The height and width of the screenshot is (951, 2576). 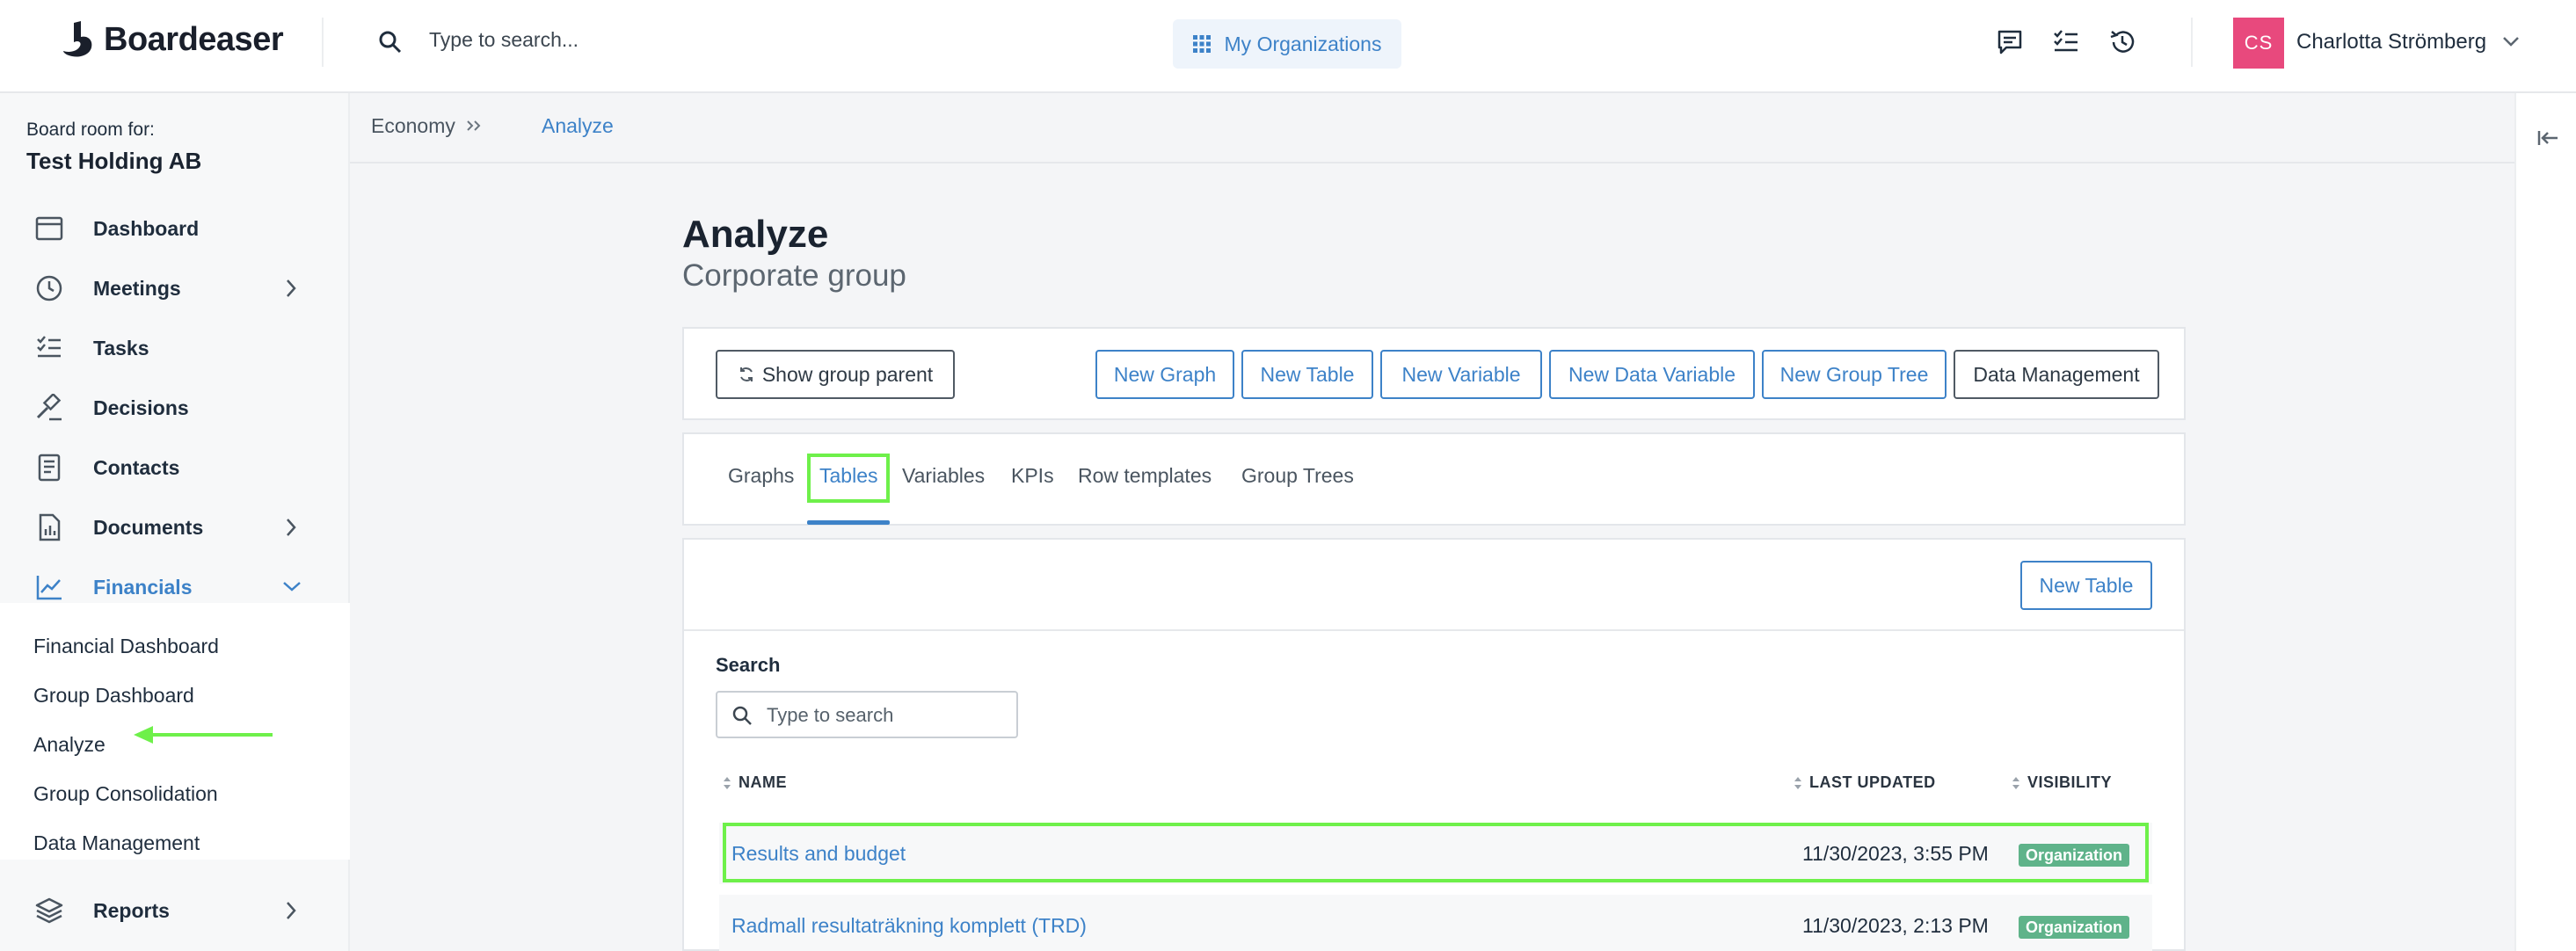 I want to click on column-header-label: LAST UPDATED, so click(x=1872, y=782).